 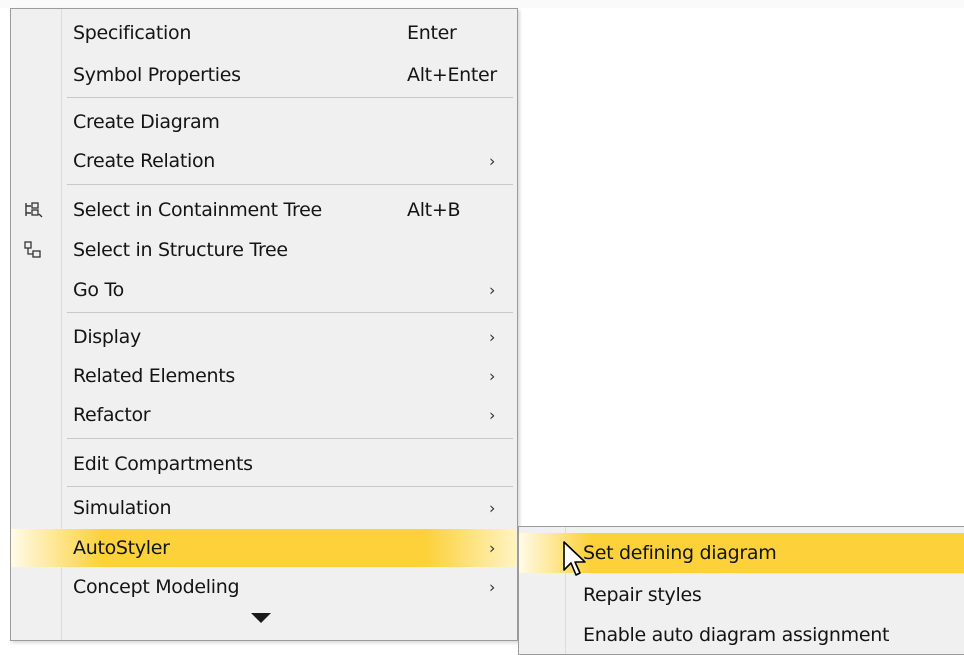 What do you see at coordinates (112, 415) in the screenshot?
I see `menu-item-label: Refactor` at bounding box center [112, 415].